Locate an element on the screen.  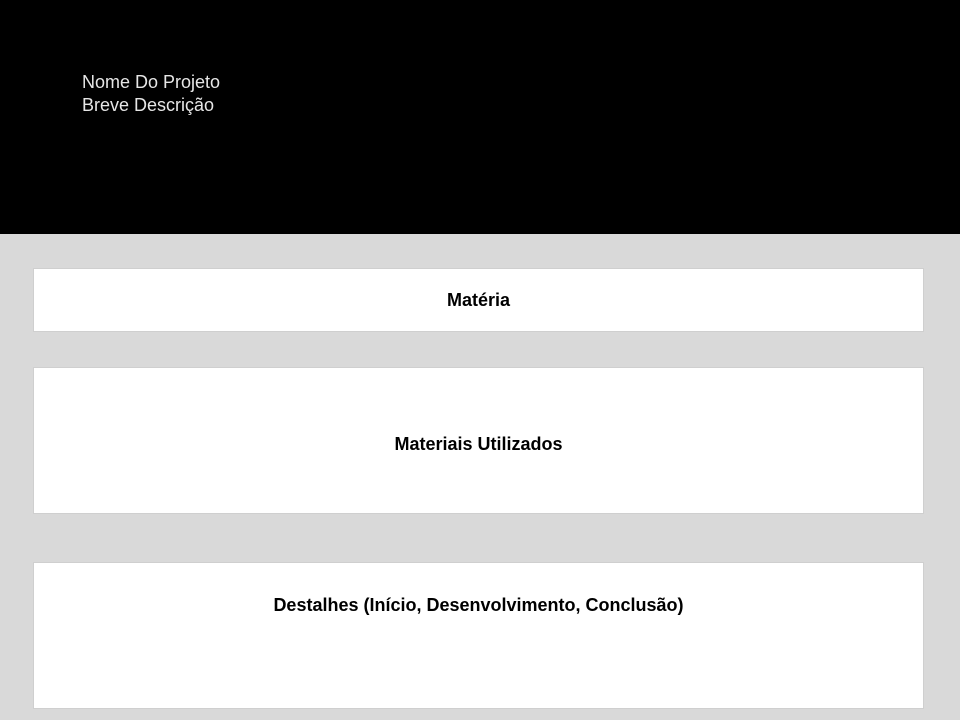
materials-title: Materiais Utilizados is located at coordinates (478, 444).